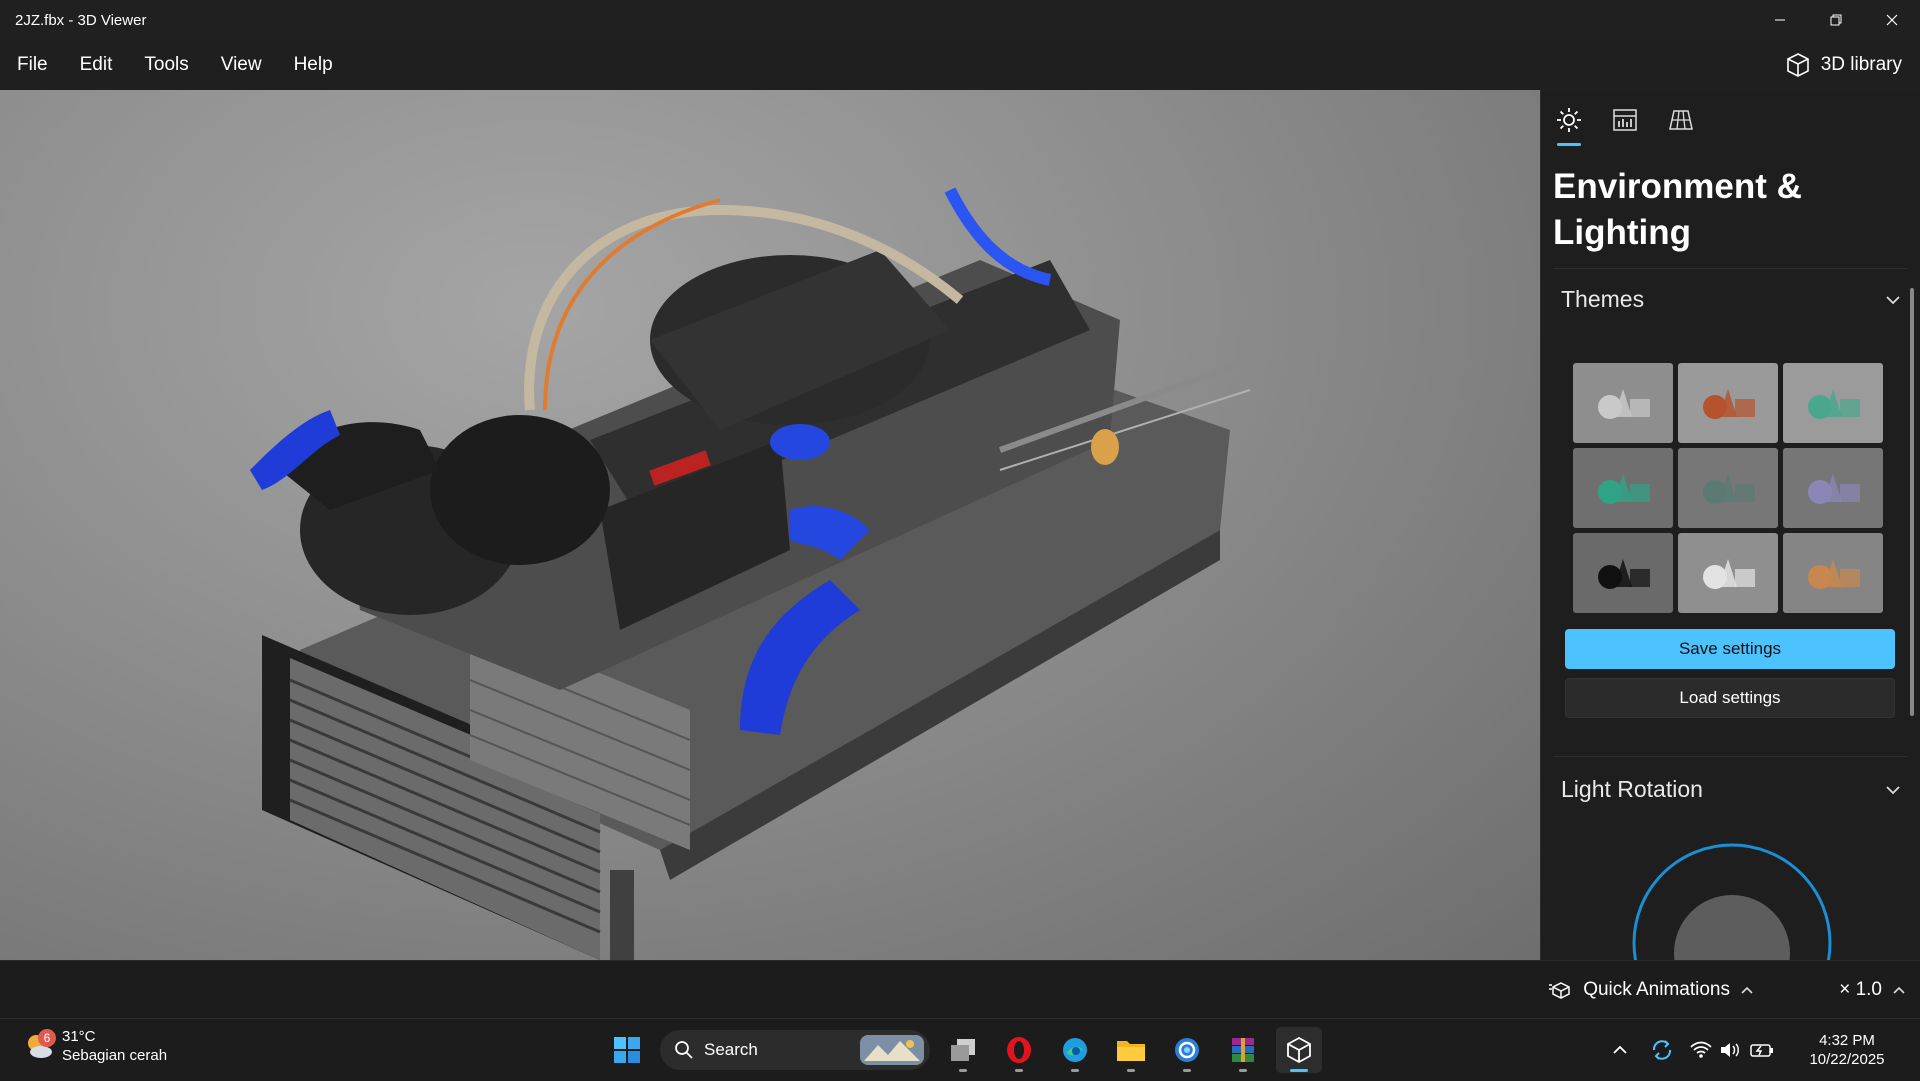 The height and width of the screenshot is (1081, 1920). I want to click on winrar-button, so click(1243, 1050).